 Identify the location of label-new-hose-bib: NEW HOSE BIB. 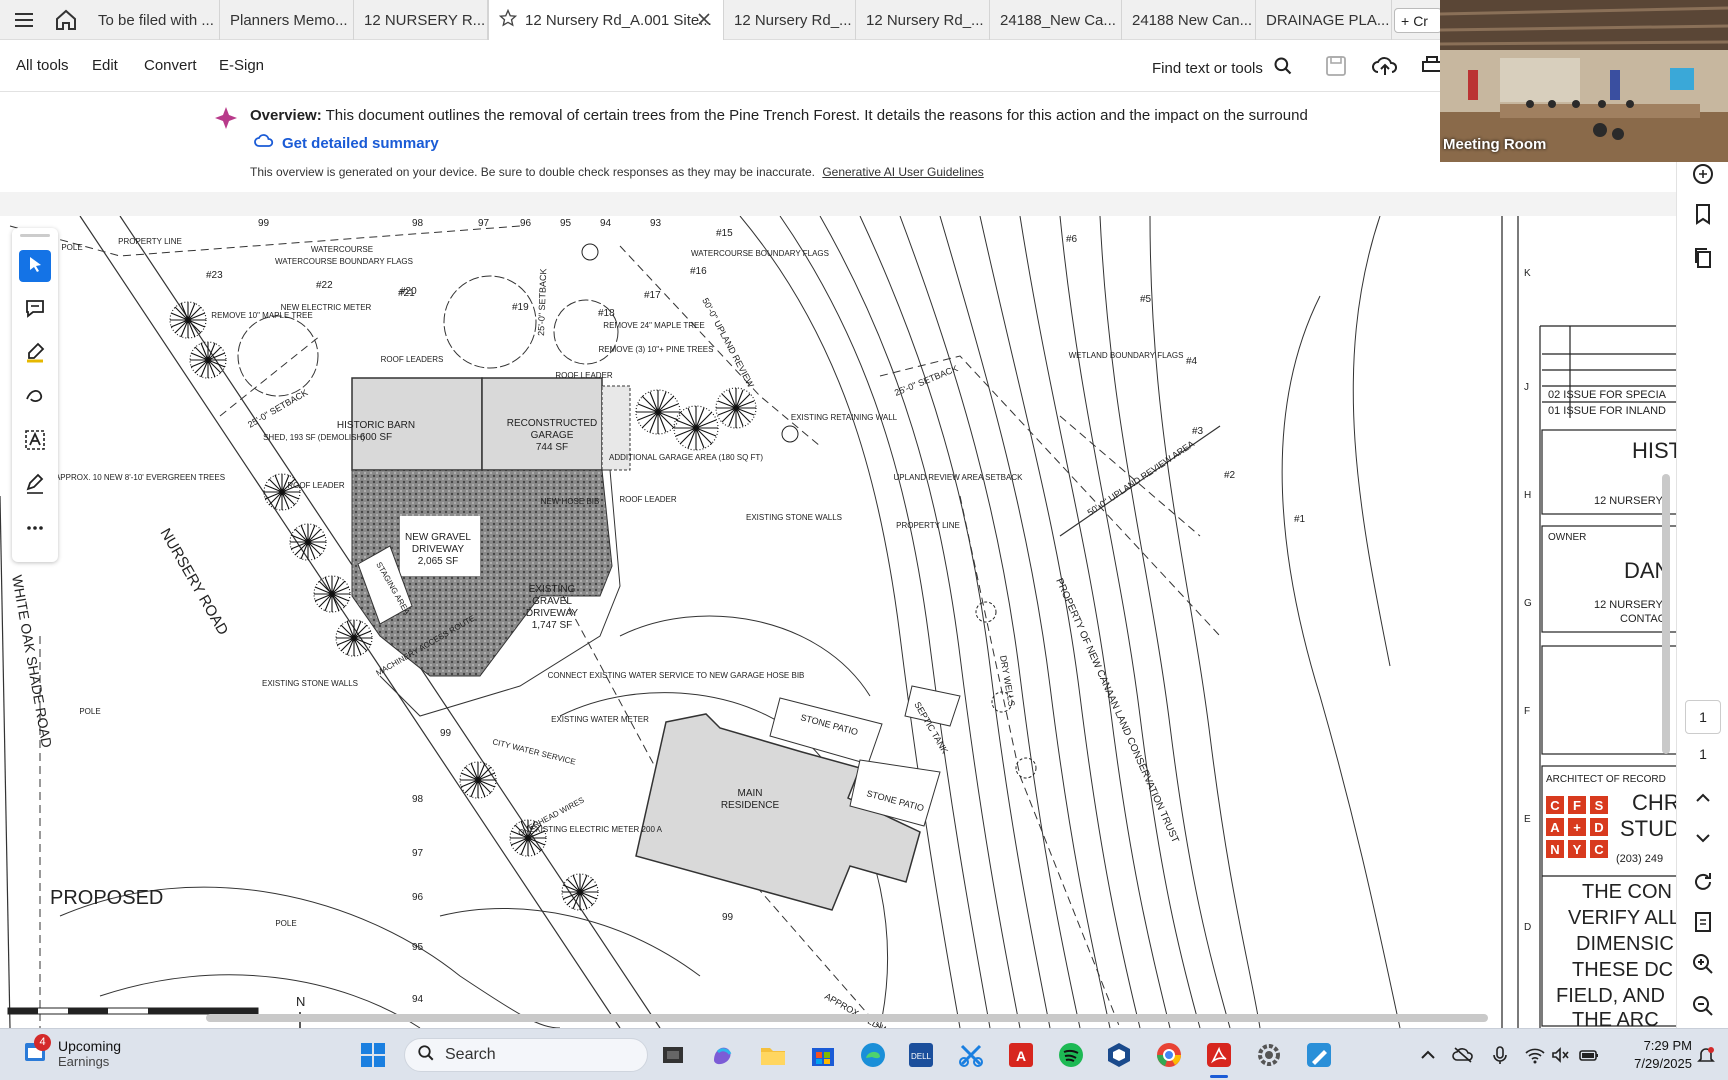
(570, 501).